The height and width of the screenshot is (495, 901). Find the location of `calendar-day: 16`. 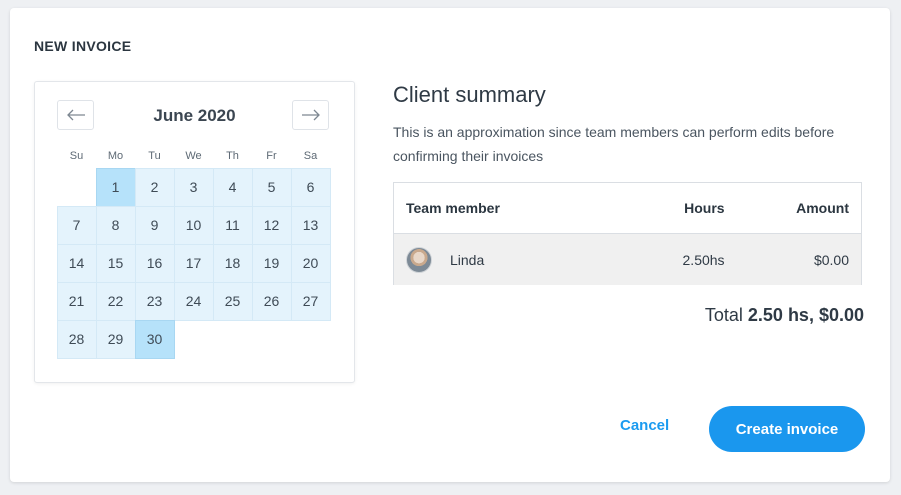

calendar-day: 16 is located at coordinates (154, 263).